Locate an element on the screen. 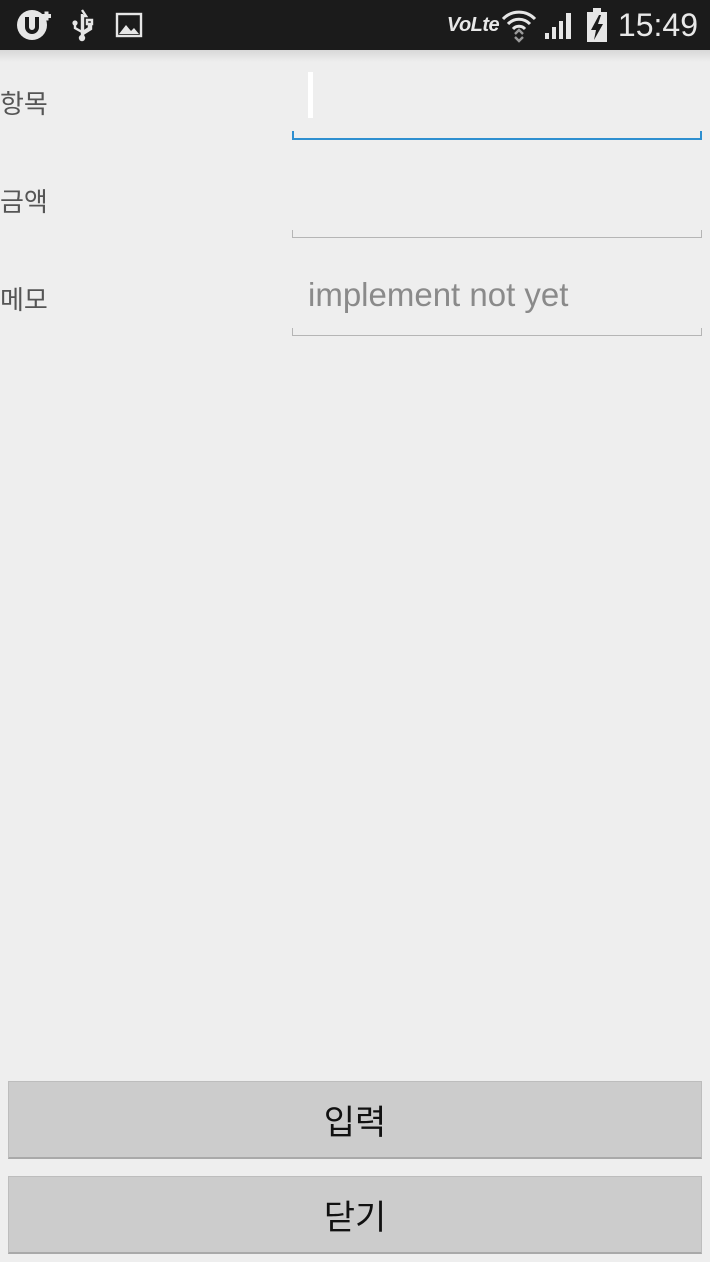 The width and height of the screenshot is (710, 1262). item-label: 항목 is located at coordinates (24, 105).